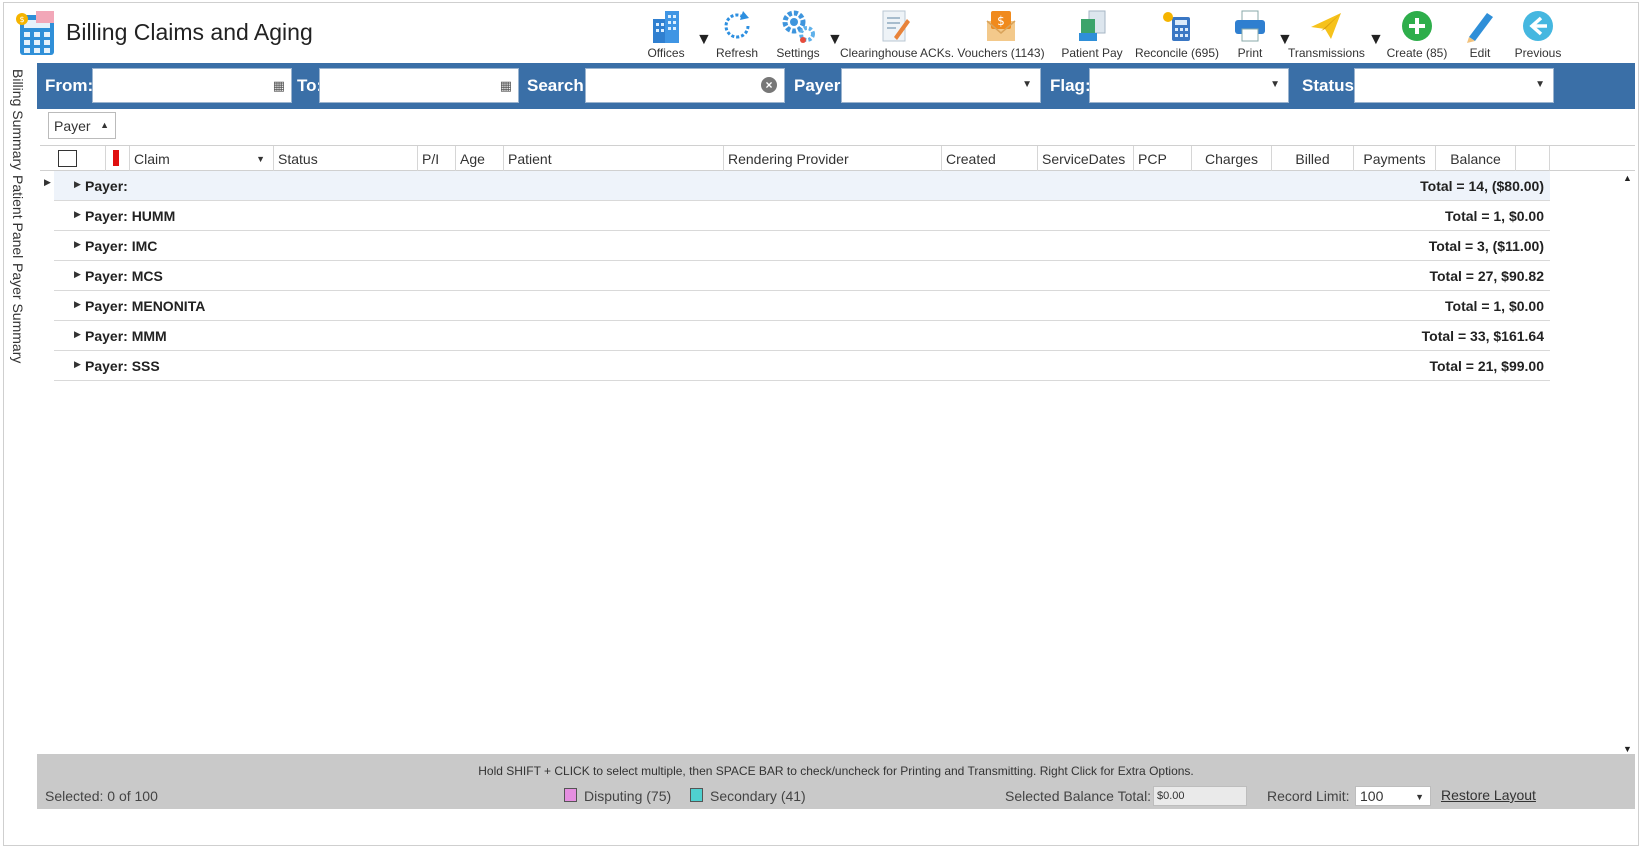  I want to click on disputing-legend-swatch, so click(570, 795).